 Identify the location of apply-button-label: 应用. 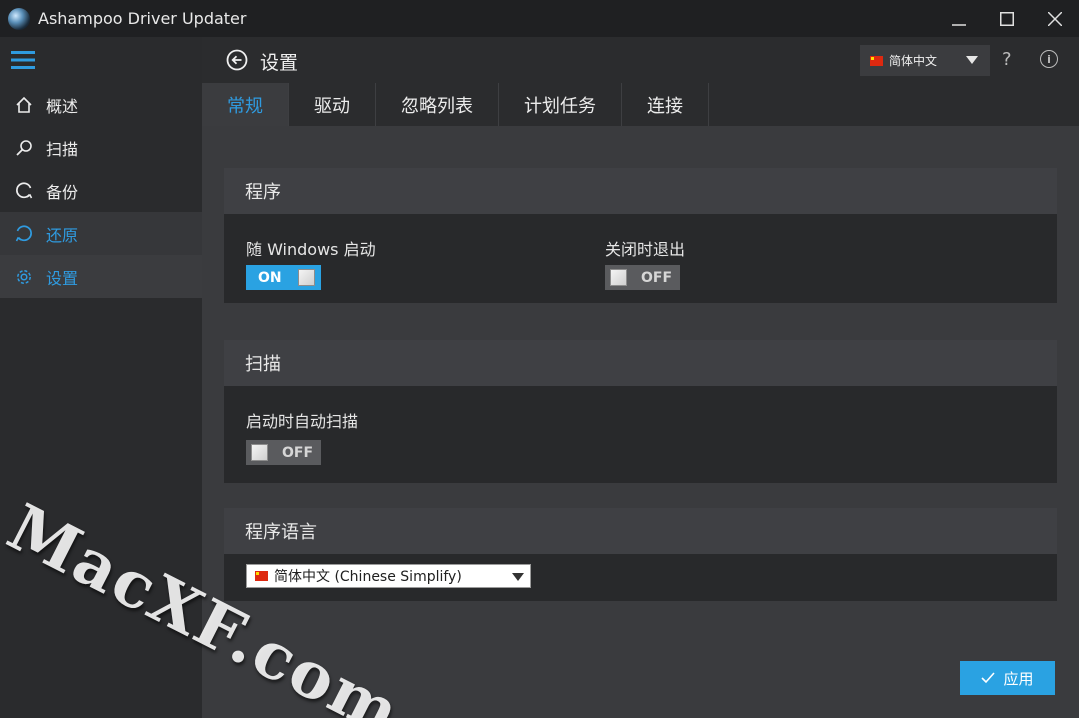
(1018, 678).